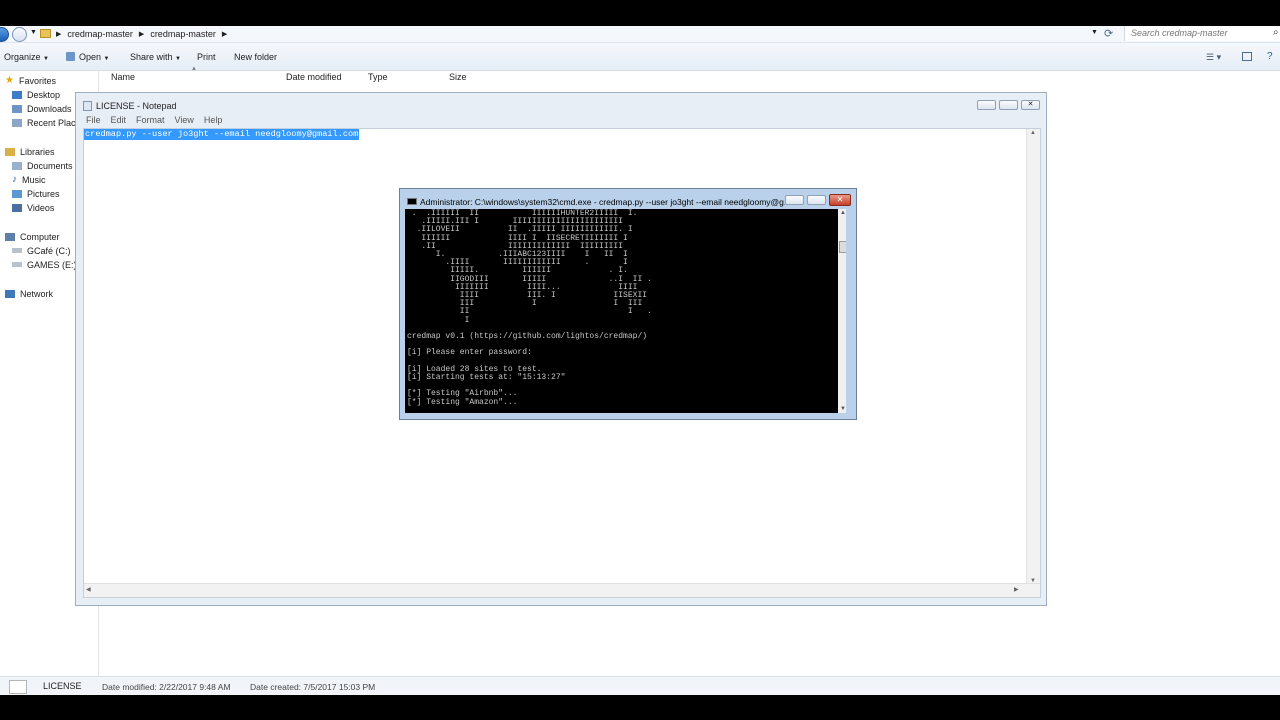 This screenshot has height=720, width=1280. Describe the element at coordinates (30, 151) in the screenshot. I see `sidebar-item-libraries: Libraries` at that location.